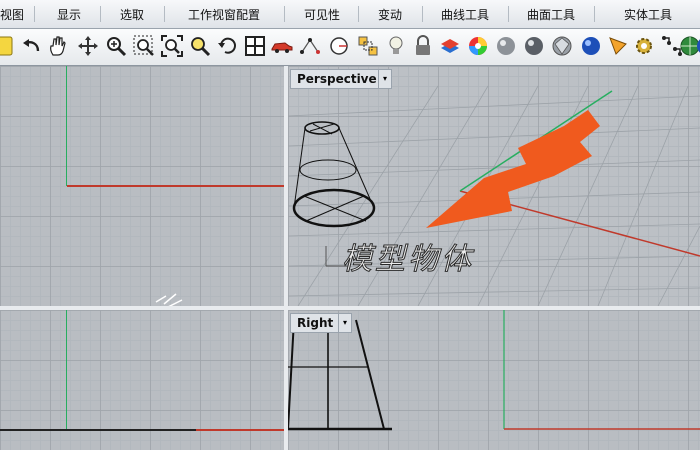 The width and height of the screenshot is (700, 450). What do you see at coordinates (551, 15) in the screenshot?
I see `tab-surface-tools: 曲面工具` at bounding box center [551, 15].